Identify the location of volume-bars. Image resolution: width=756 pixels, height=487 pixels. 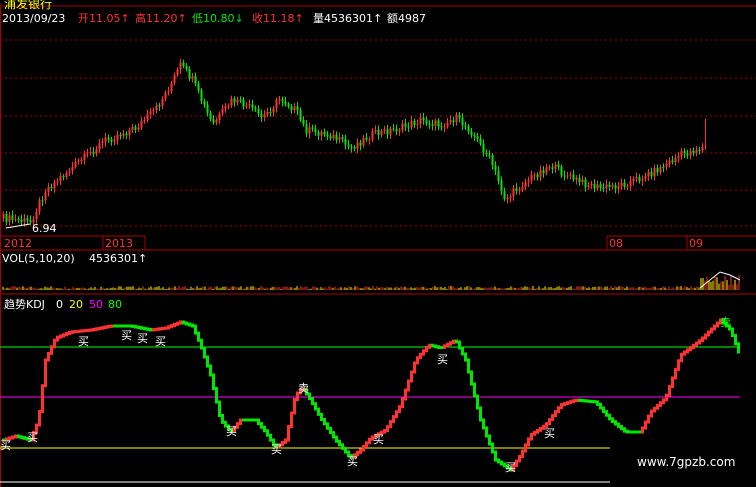
(371, 280).